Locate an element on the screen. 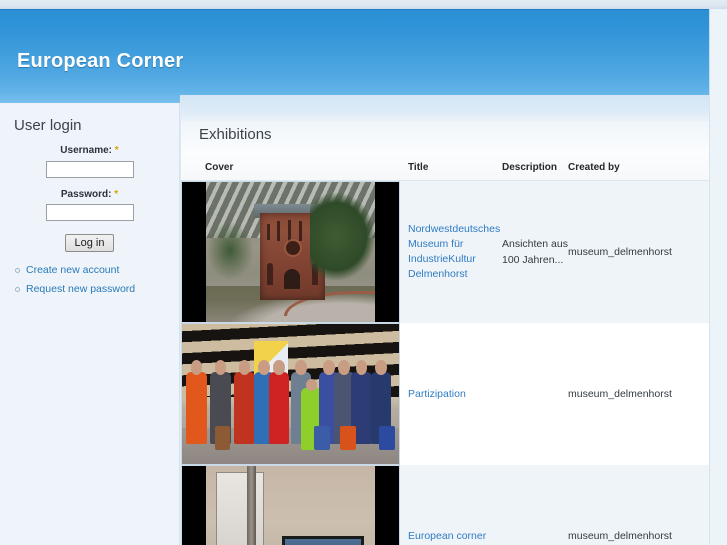 The height and width of the screenshot is (545, 727). username-label: Username: * is located at coordinates (89, 150).